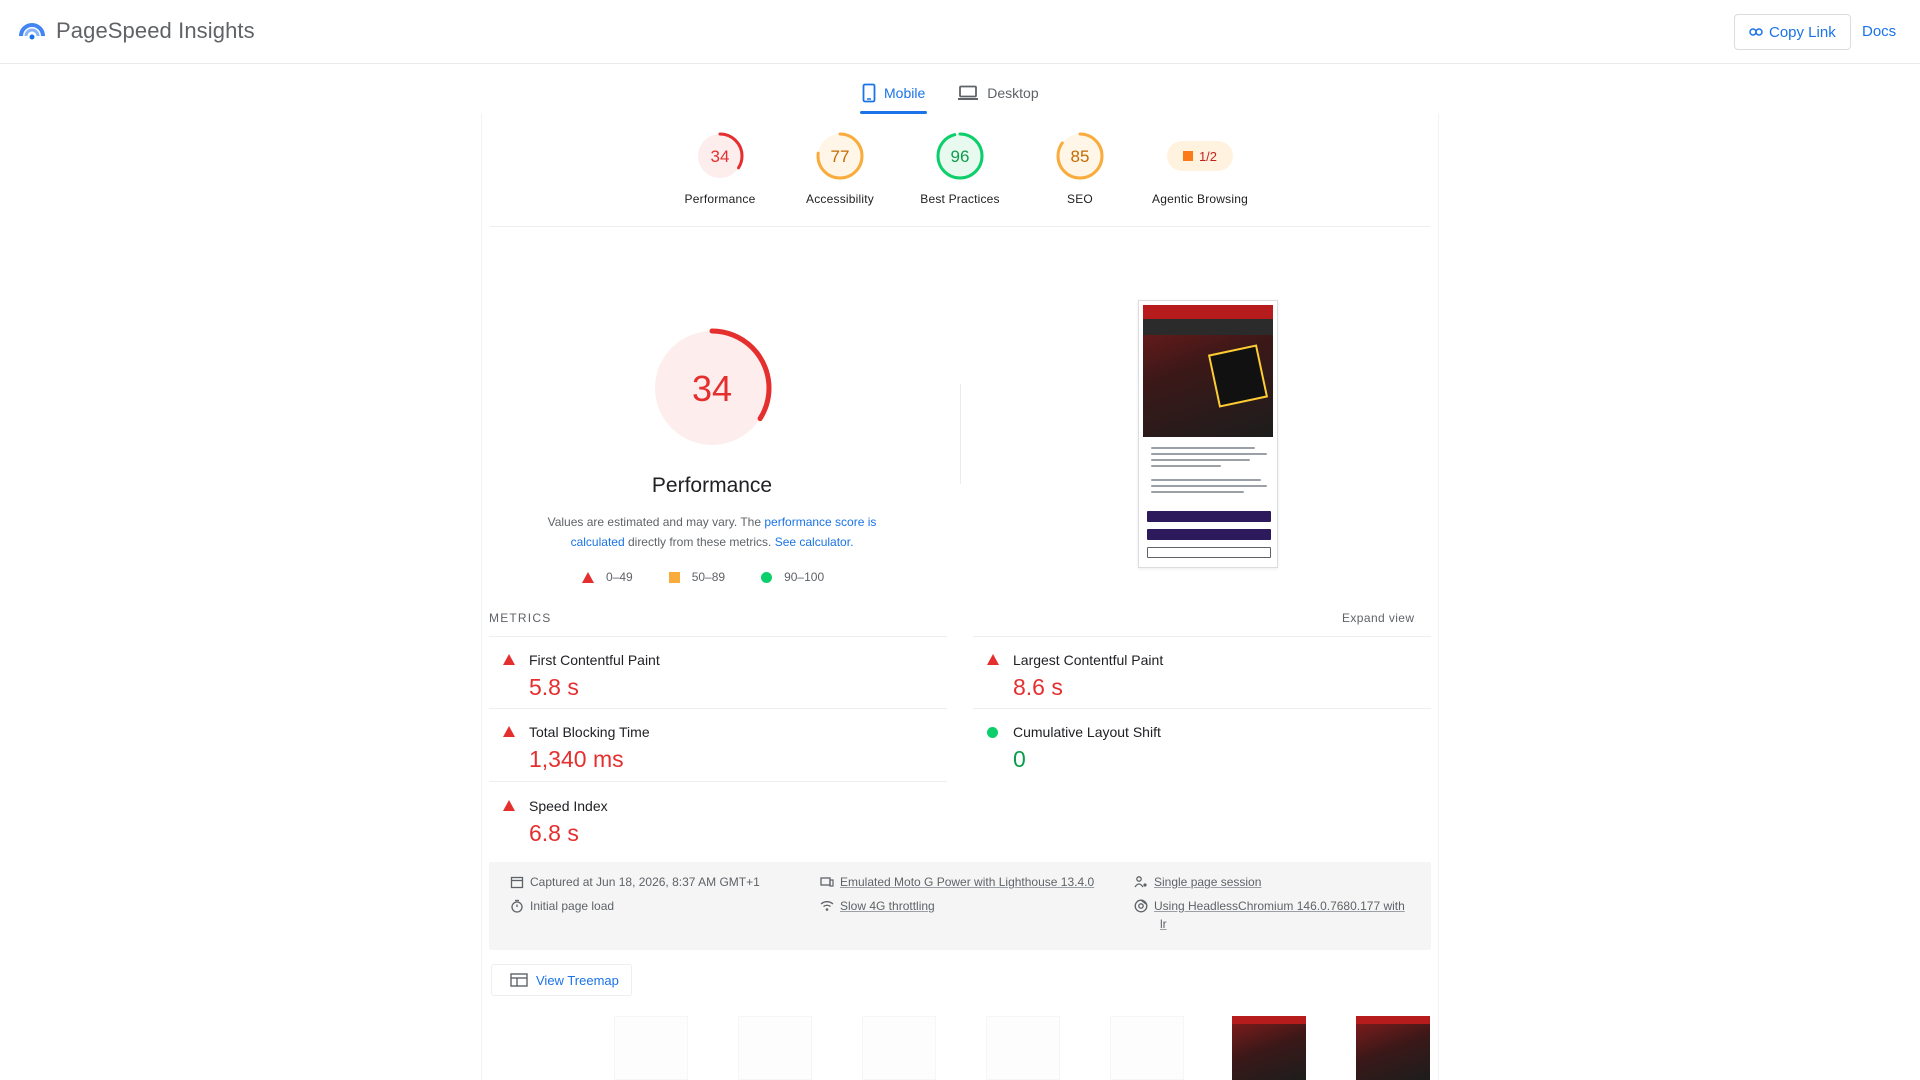 This screenshot has height=1080, width=1920. I want to click on single-page-session: Single page session, so click(1197, 882).